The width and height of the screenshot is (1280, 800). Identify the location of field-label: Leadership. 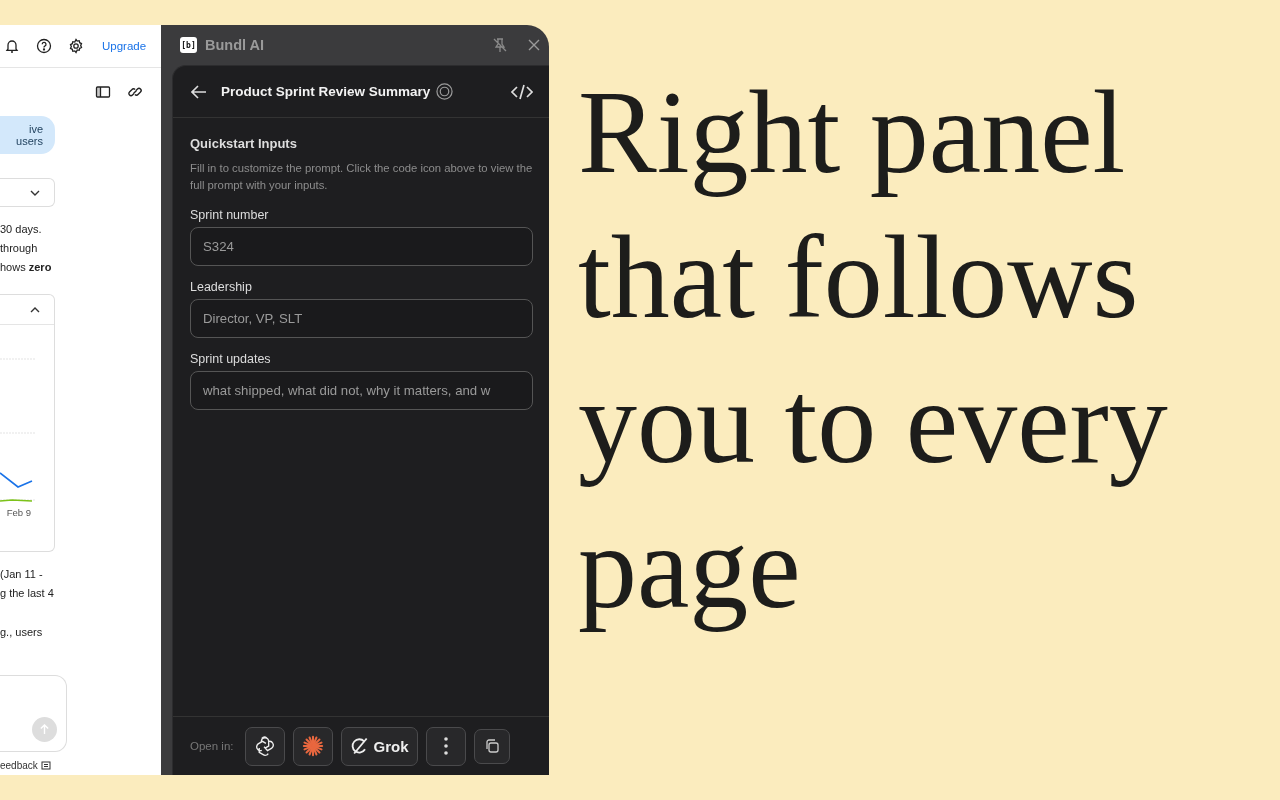
(221, 287).